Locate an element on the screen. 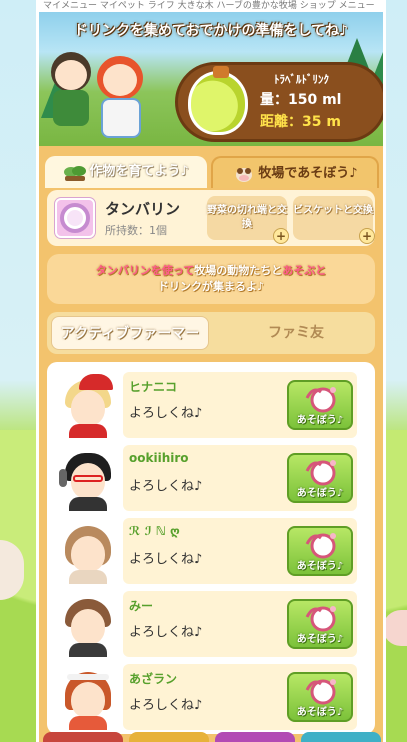 The height and width of the screenshot is (742, 407). exchange-biscuit-button: ビスケットと交換 + is located at coordinates (334, 220).